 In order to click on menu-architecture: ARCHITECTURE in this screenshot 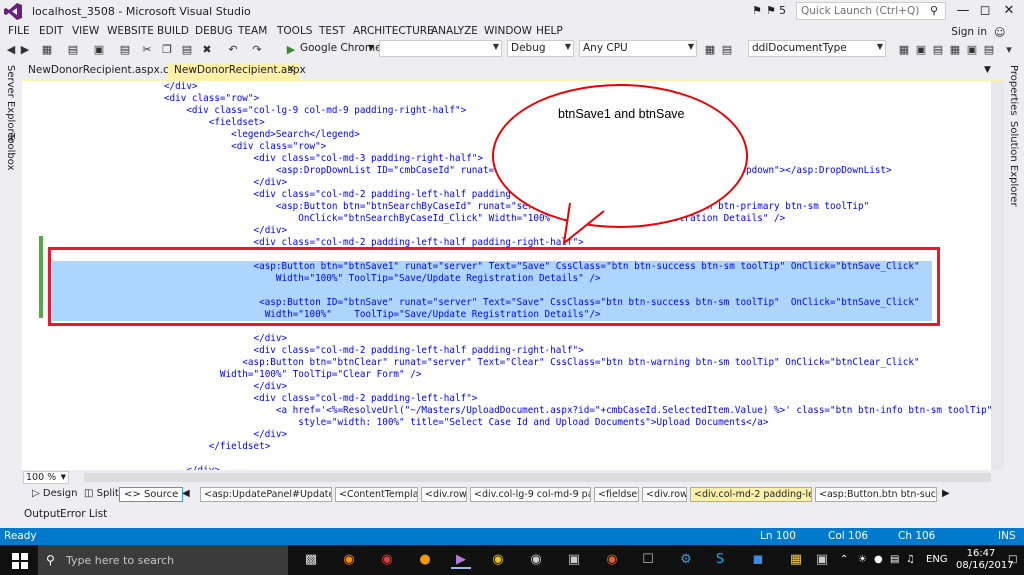, I will do `click(393, 31)`.